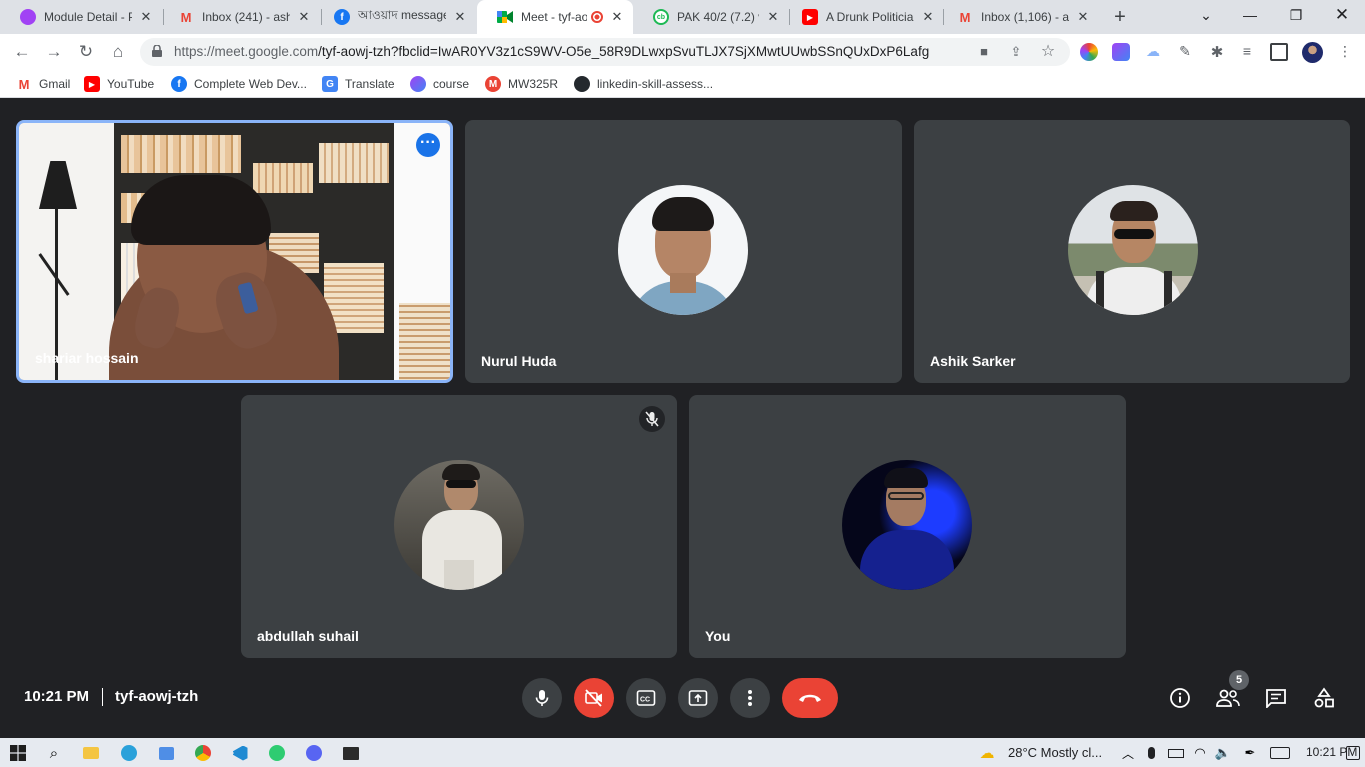 The image size is (1365, 767). Describe the element at coordinates (987, 753) in the screenshot. I see `weather-icon: ☁` at that location.